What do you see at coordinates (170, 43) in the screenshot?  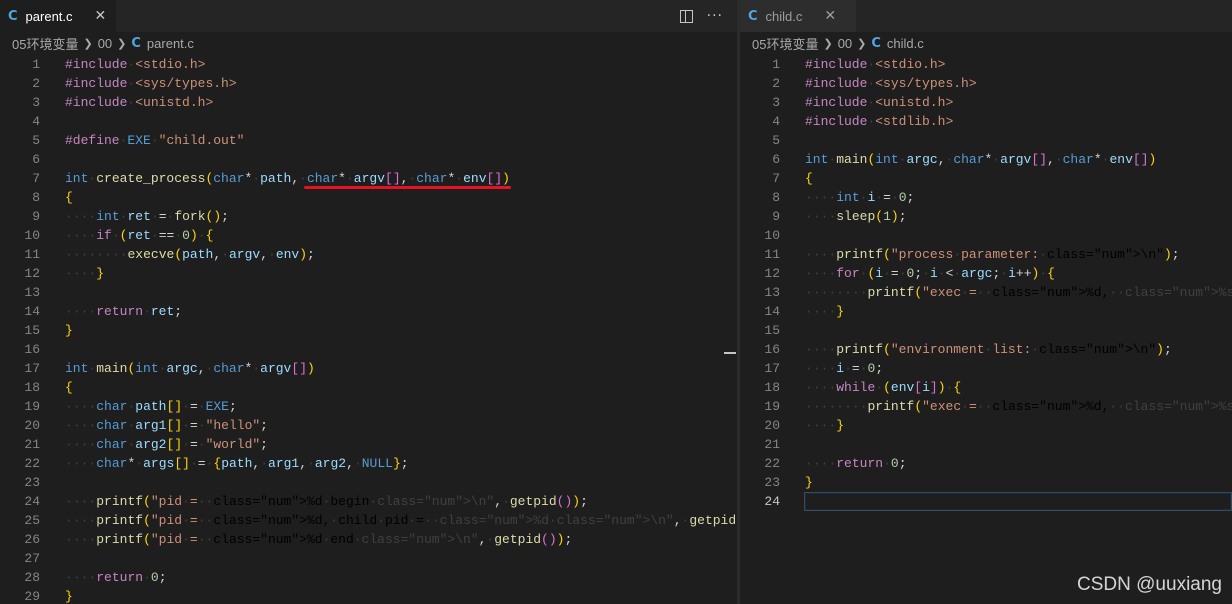 I see `breadcrumb-file: parent.c` at bounding box center [170, 43].